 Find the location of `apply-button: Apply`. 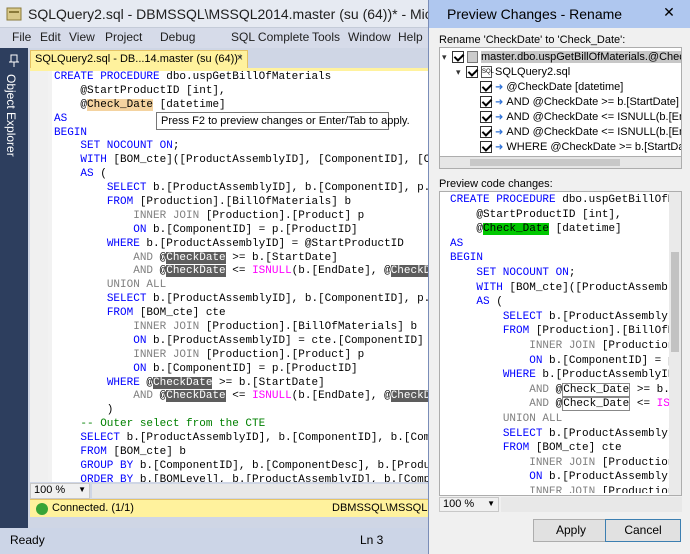

apply-button: Apply is located at coordinates (571, 530).